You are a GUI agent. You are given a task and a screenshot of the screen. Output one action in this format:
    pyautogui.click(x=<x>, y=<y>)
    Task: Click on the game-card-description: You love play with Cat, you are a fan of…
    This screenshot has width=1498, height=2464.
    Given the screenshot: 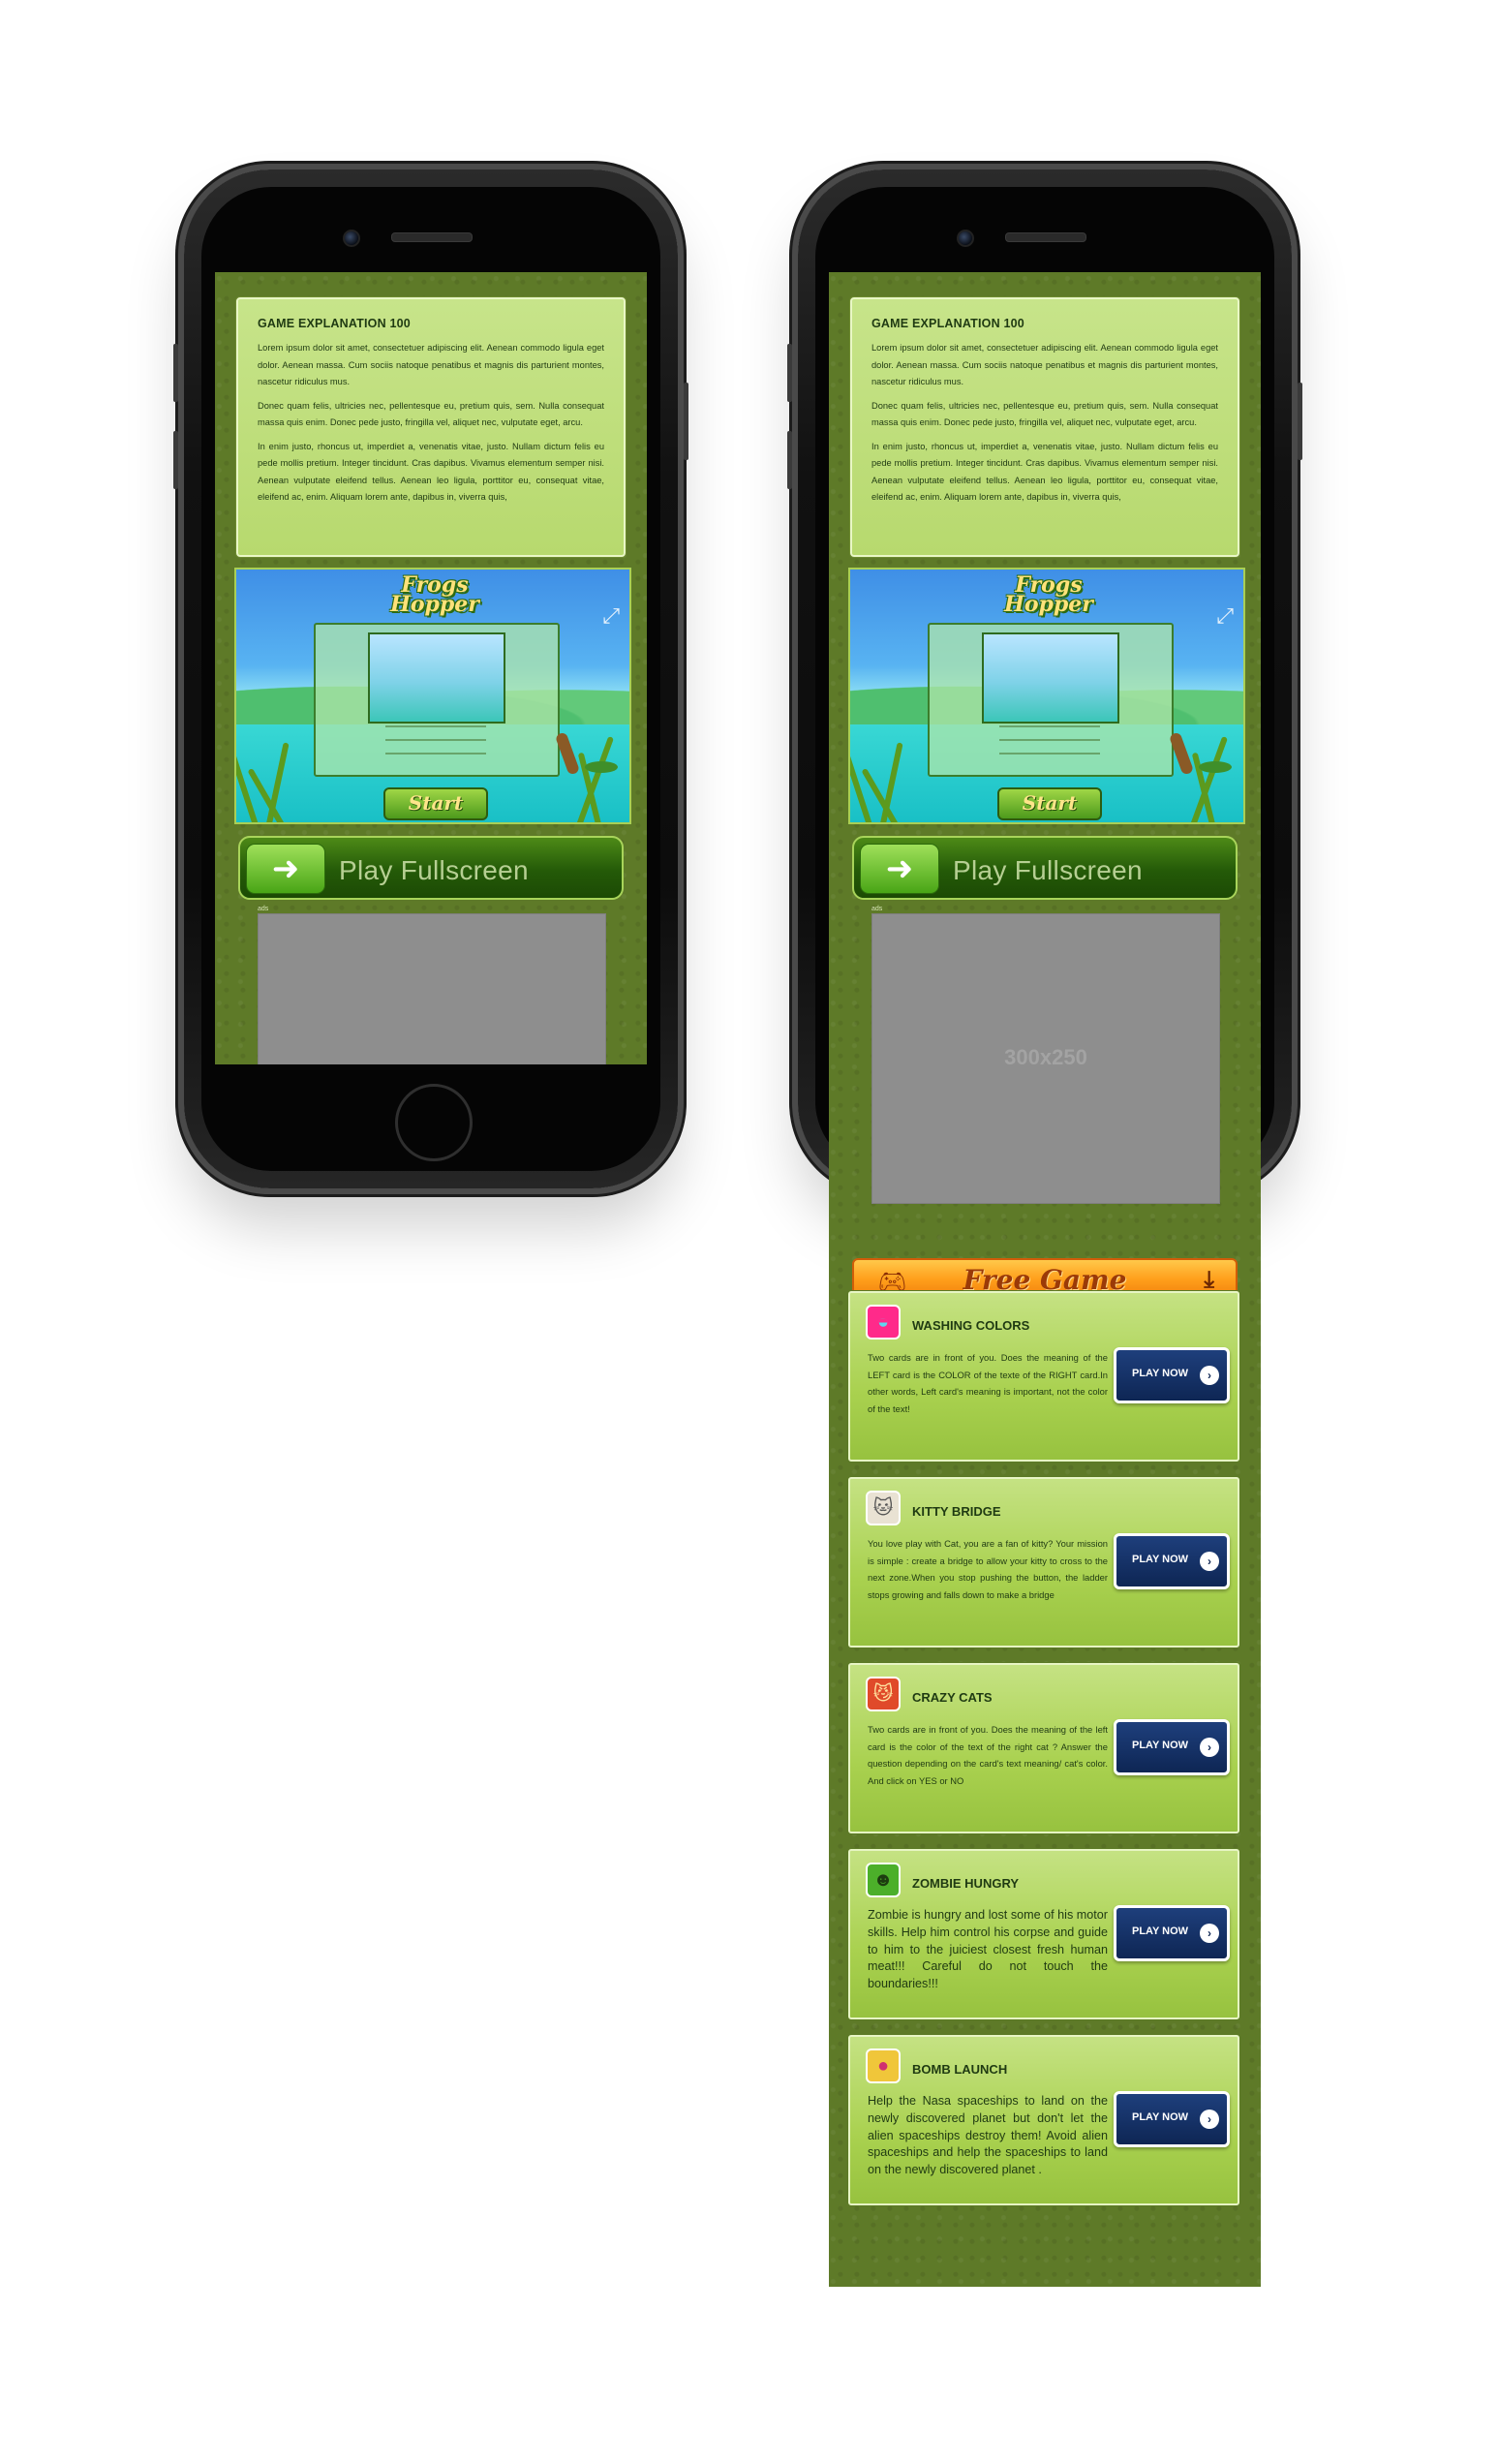 What is the action you would take?
    pyautogui.click(x=988, y=1569)
    